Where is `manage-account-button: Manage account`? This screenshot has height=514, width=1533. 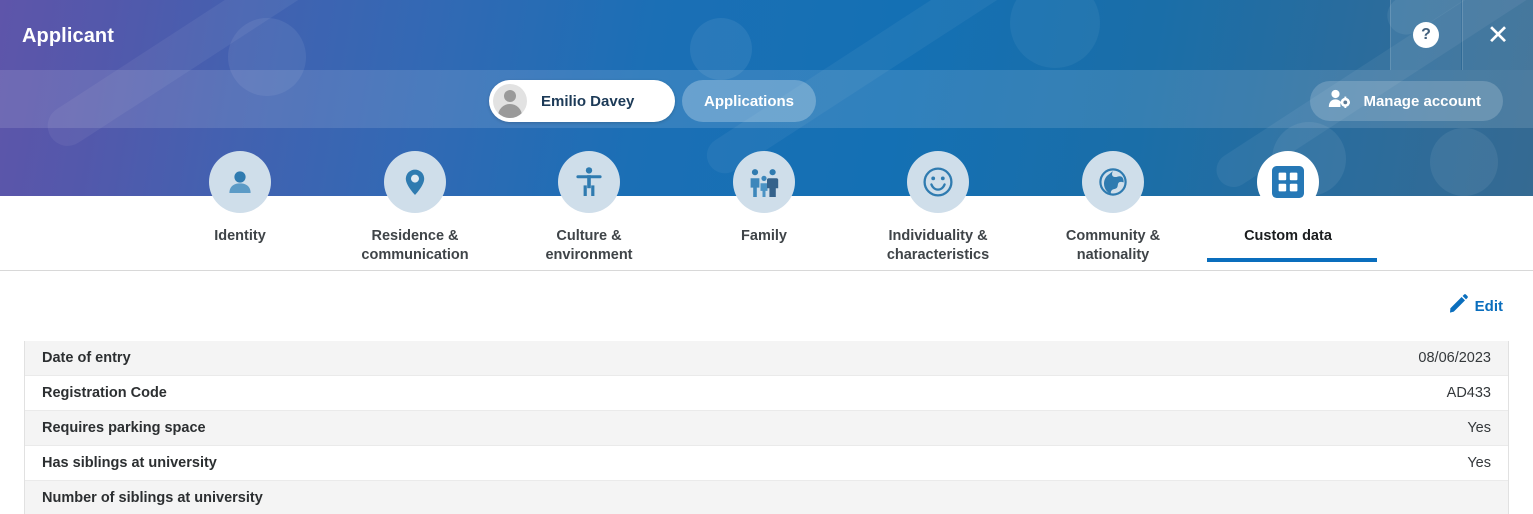 manage-account-button: Manage account is located at coordinates (1406, 101).